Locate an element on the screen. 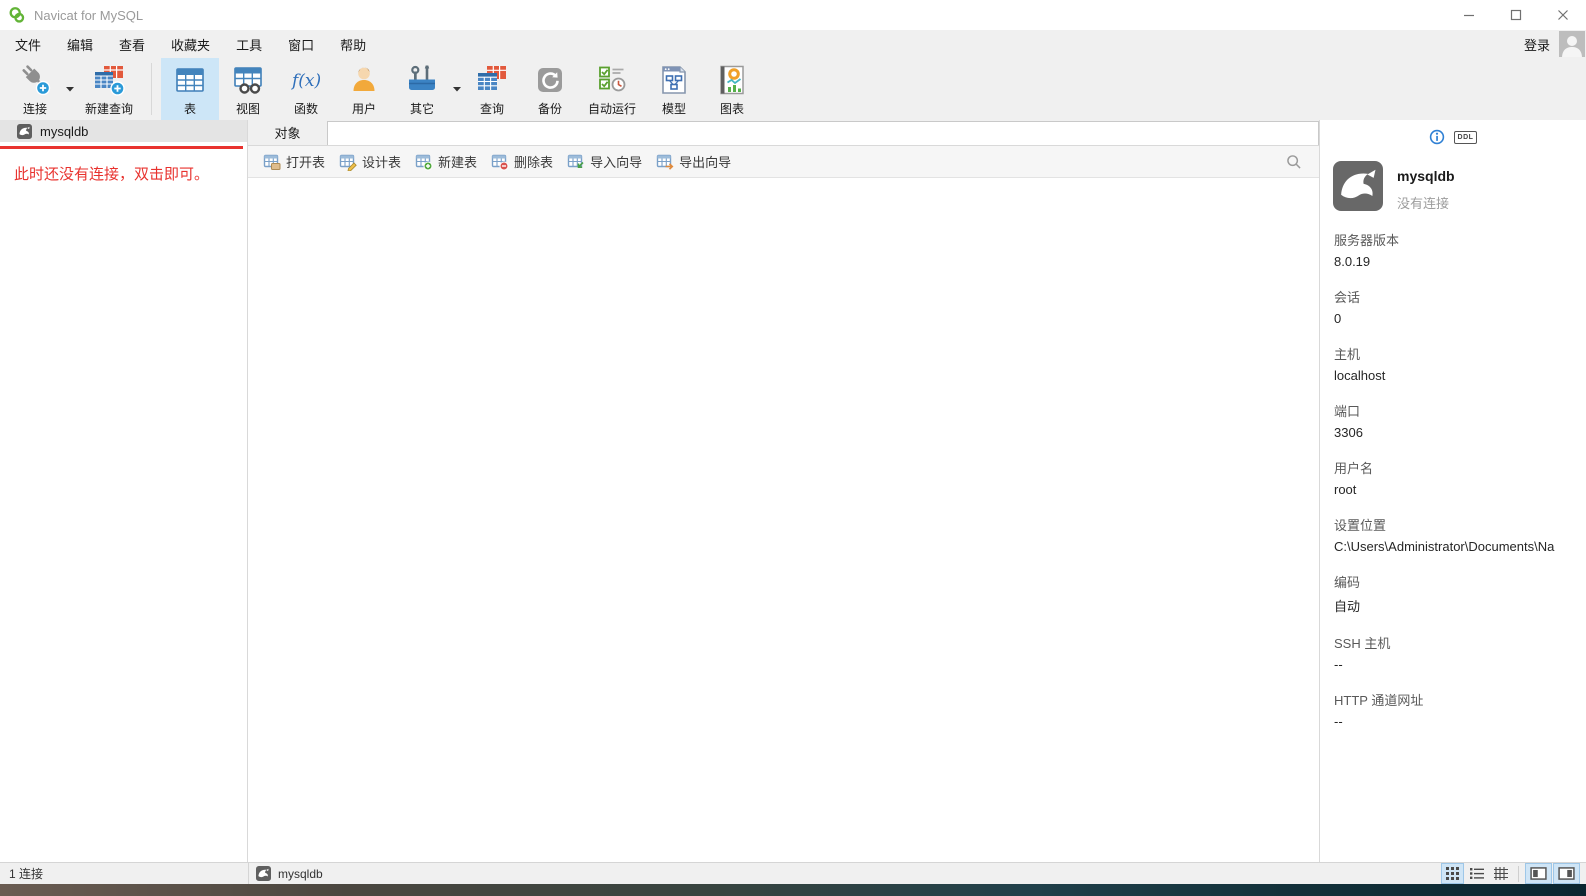  delete-table-button: 删除表 is located at coordinates (522, 161).